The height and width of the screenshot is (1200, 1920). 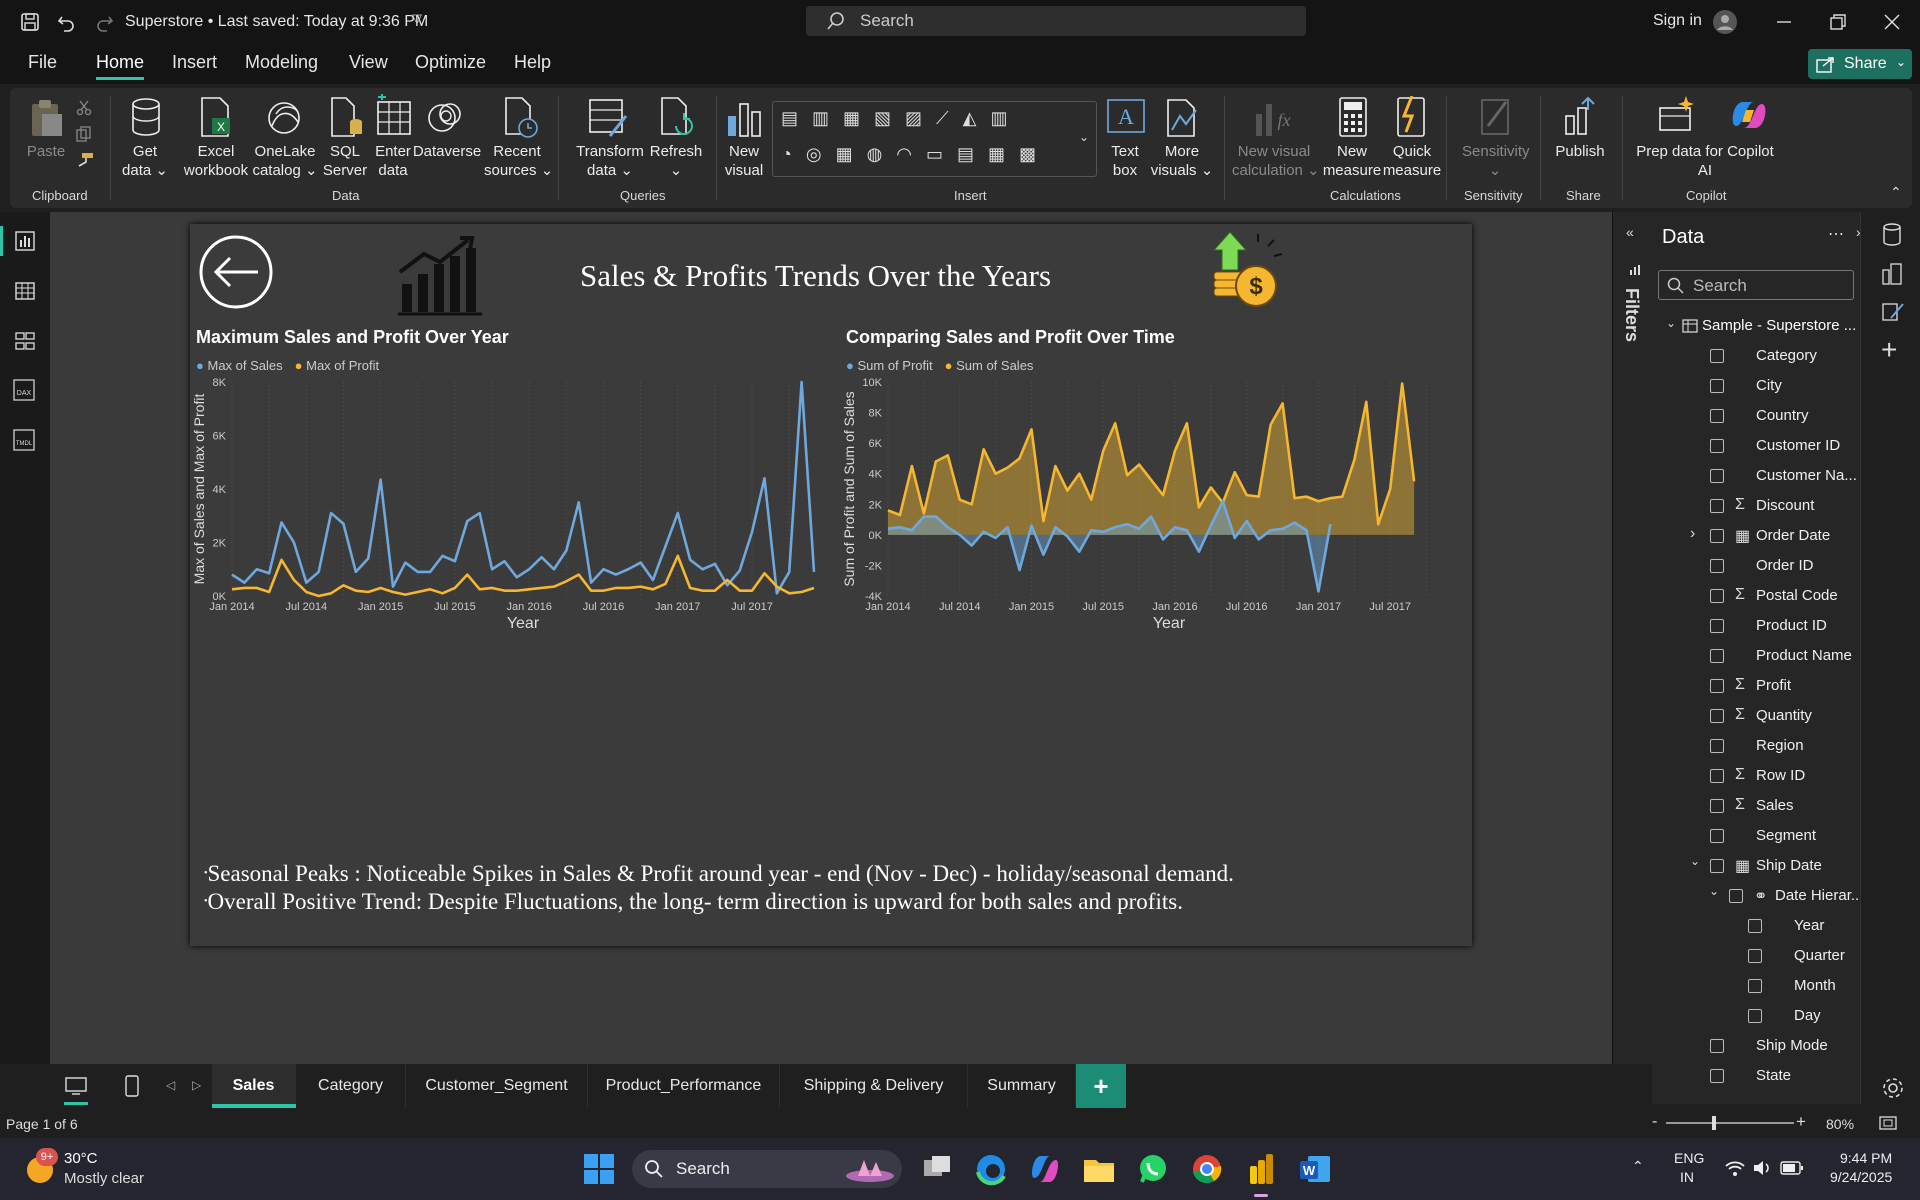 What do you see at coordinates (216, 161) in the screenshot?
I see `excel-workbook-label: Excel workbook` at bounding box center [216, 161].